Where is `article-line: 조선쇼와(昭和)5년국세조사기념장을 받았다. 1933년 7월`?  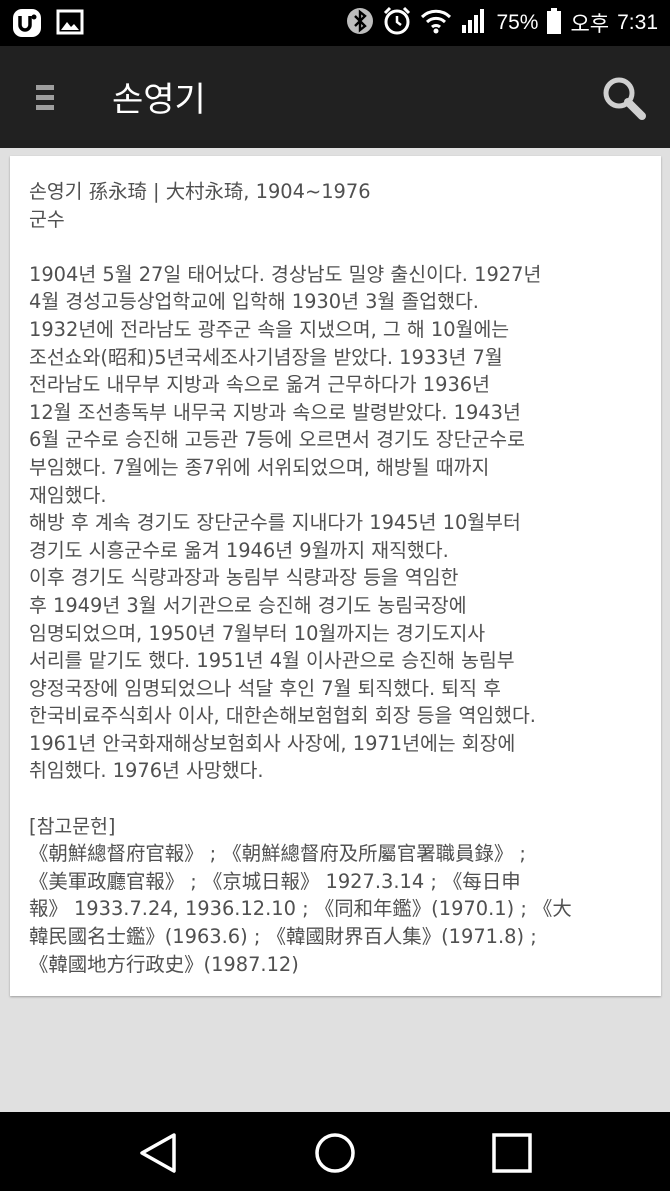
article-line: 조선쇼와(昭和)5년국세조사기념장을 받았다. 1933년 7월 is located at coordinates (266, 357).